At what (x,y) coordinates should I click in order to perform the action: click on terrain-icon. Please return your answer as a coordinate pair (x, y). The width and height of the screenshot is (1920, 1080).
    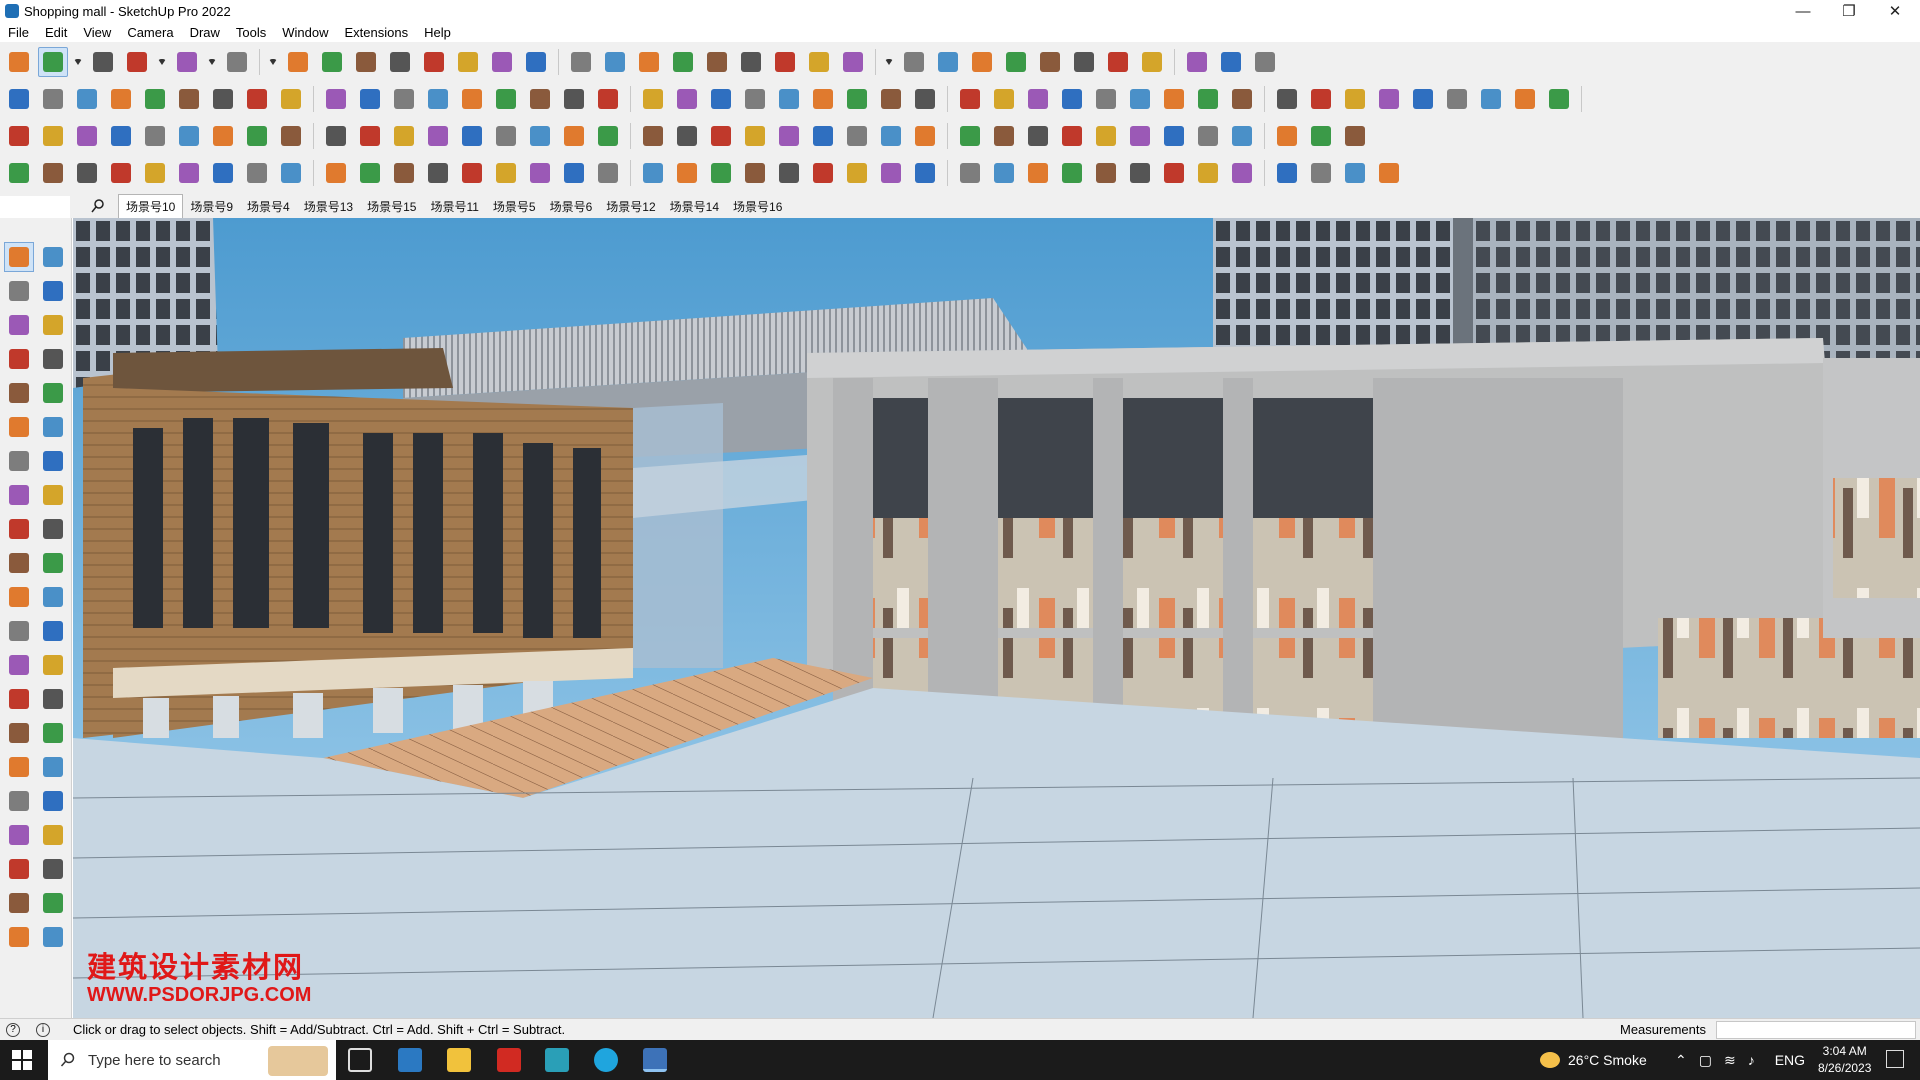
    Looking at the image, I should click on (574, 99).